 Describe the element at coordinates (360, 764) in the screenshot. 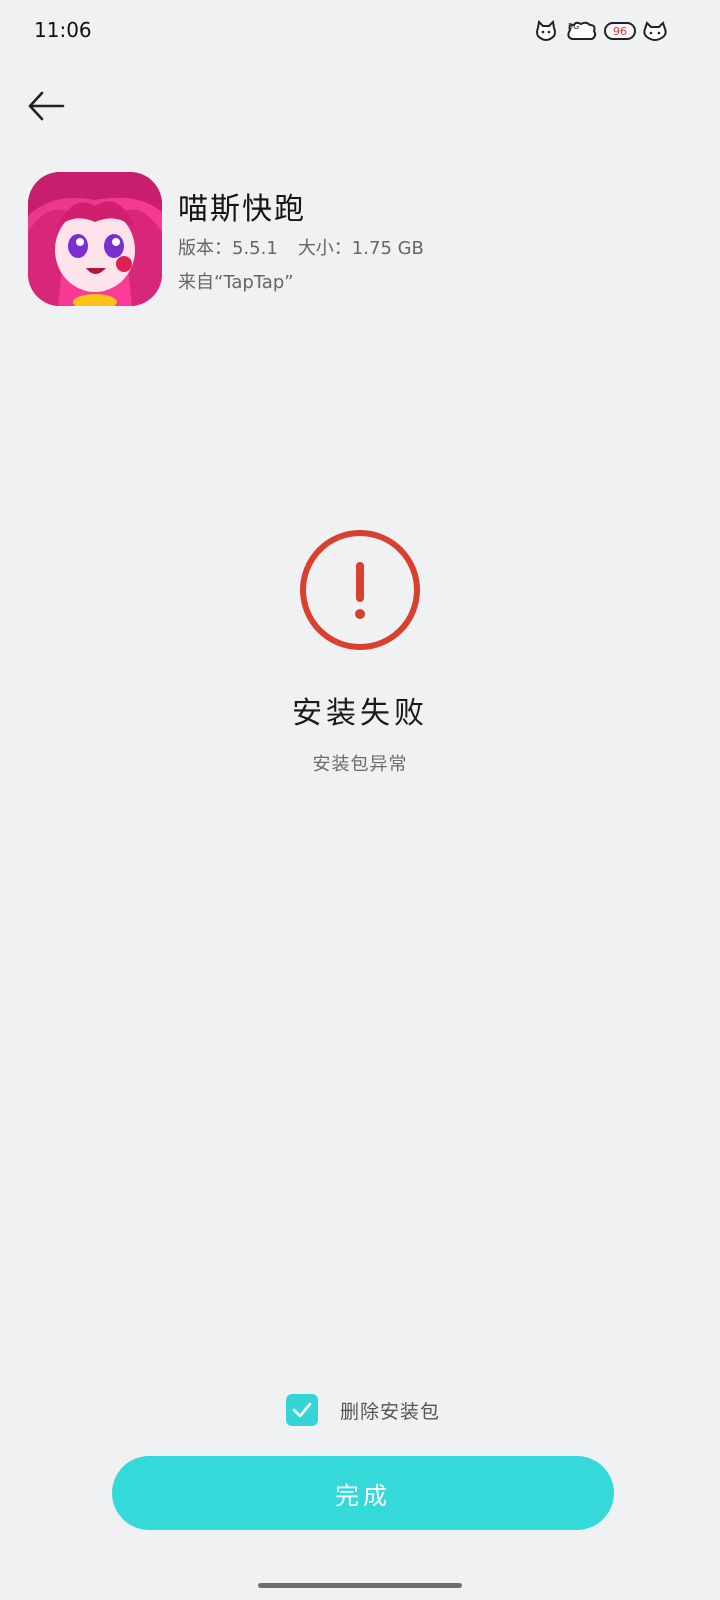

I see `result-subtitle: 安装包异常` at that location.